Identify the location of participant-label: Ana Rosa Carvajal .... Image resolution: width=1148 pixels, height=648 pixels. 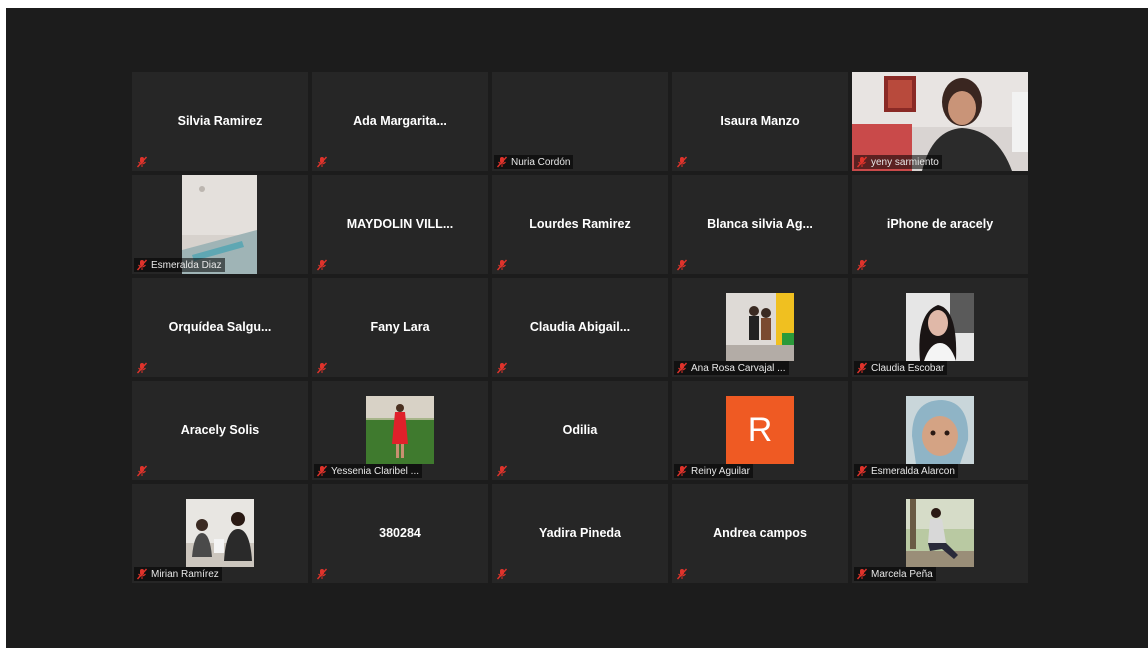
(738, 368).